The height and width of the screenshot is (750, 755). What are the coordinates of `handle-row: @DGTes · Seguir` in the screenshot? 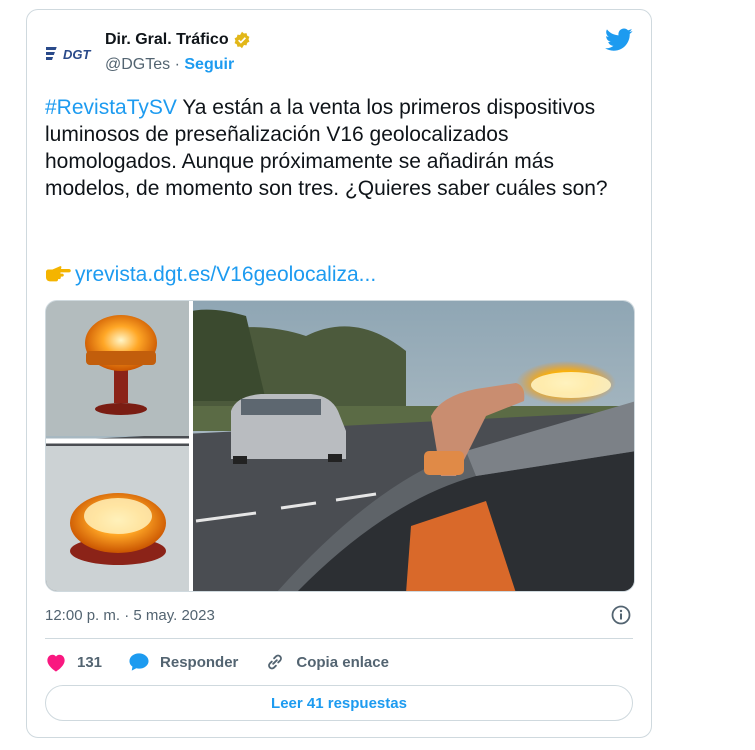 It's located at (169, 65).